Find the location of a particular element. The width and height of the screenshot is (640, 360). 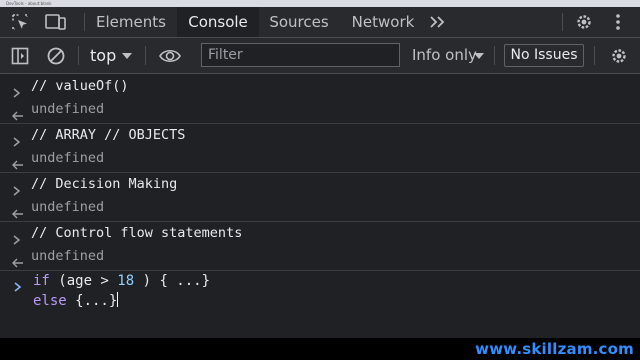

console-entry: // valueOf() undefined is located at coordinates (320, 99).